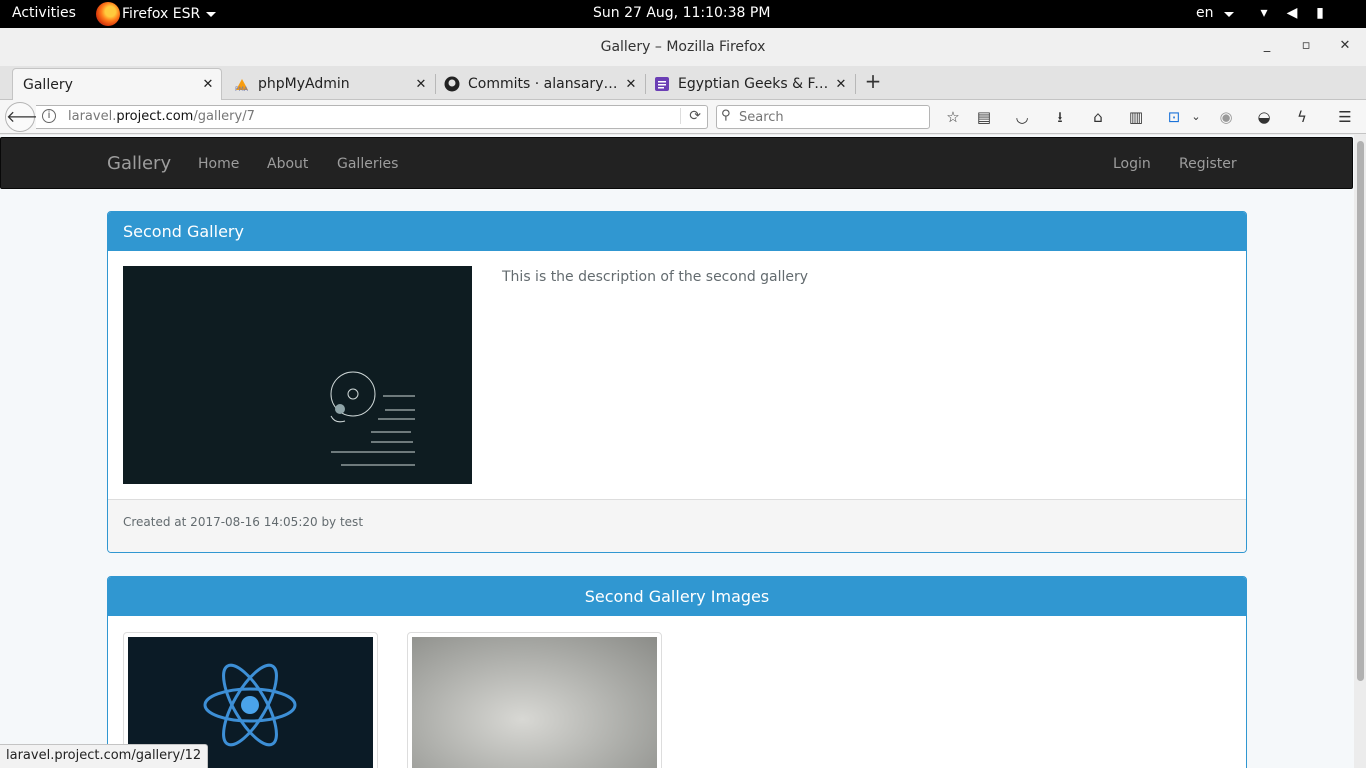 The width and height of the screenshot is (1366, 768). I want to click on reload-icon: ⟳, so click(690, 116).